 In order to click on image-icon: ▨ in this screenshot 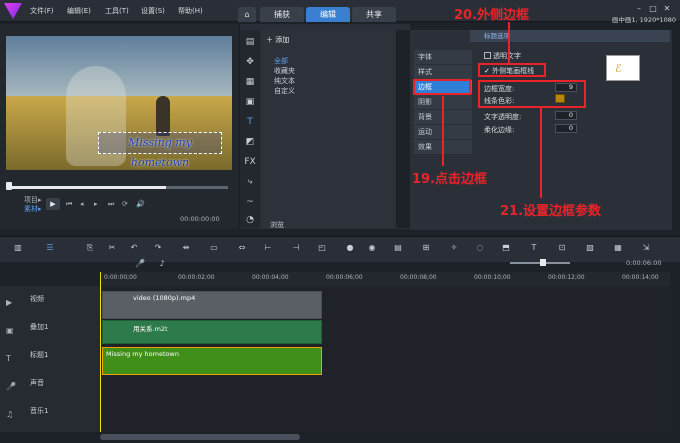, I will do `click(590, 248)`.